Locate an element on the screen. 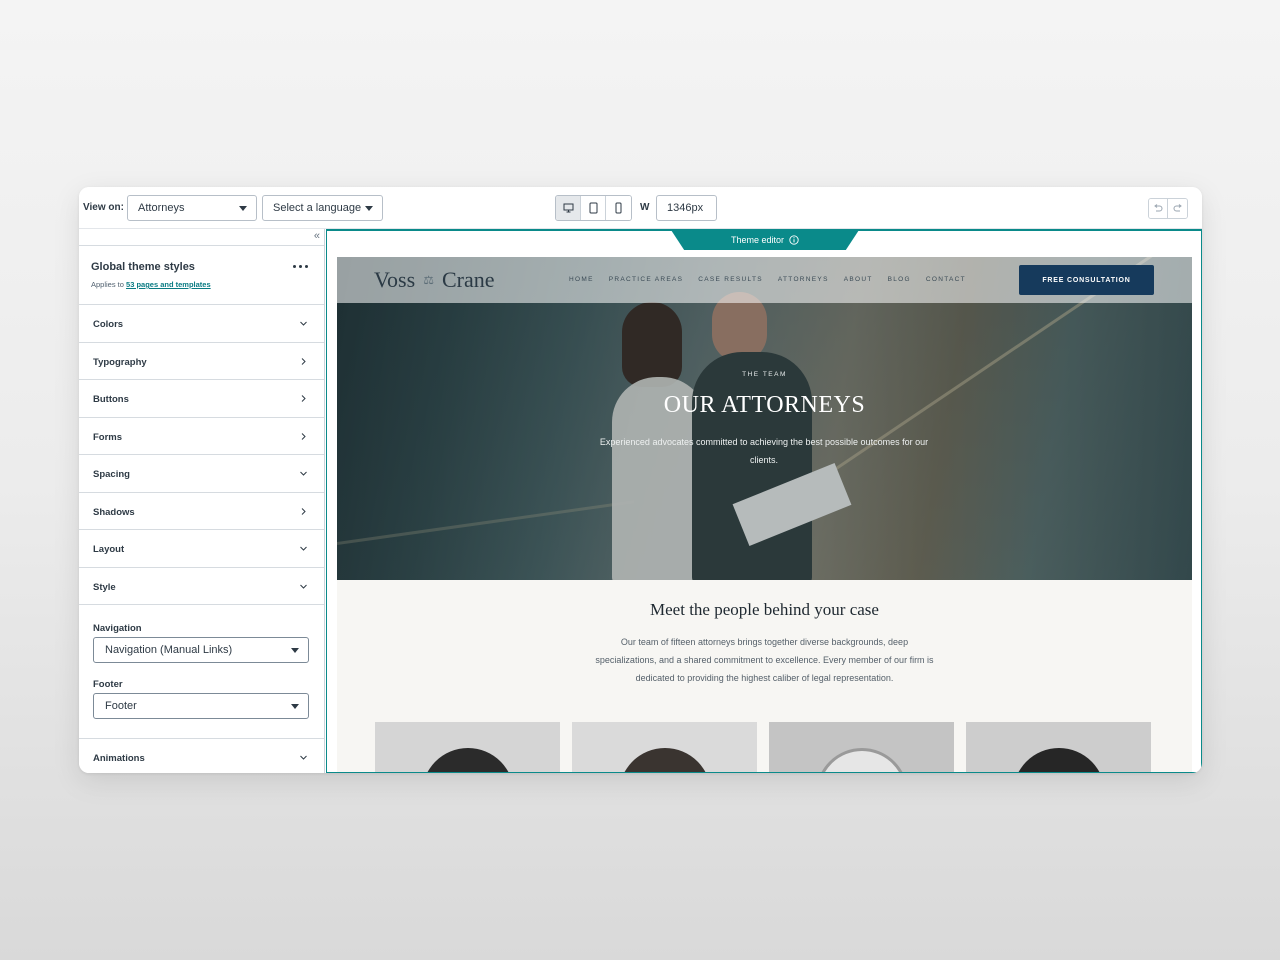  section-label: Buttons is located at coordinates (111, 399).